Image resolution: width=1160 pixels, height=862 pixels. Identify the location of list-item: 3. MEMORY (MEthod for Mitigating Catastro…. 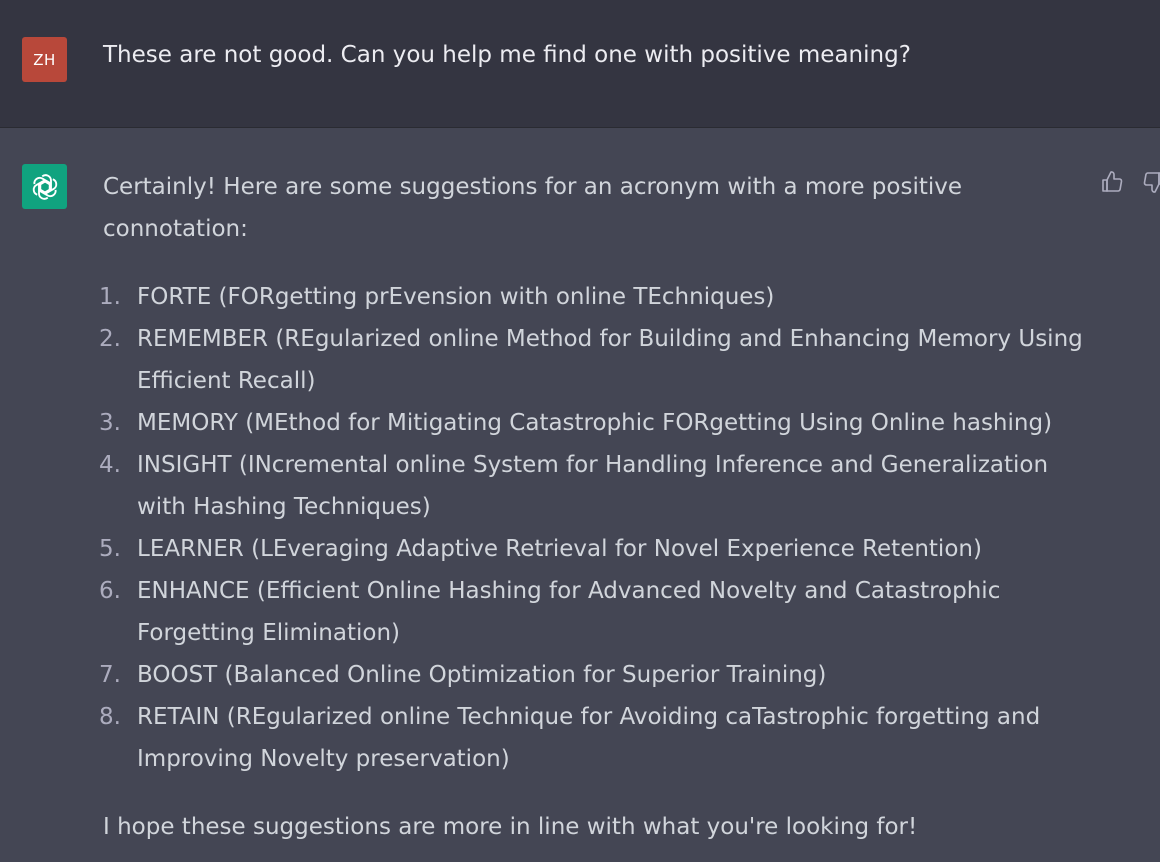
(593, 423).